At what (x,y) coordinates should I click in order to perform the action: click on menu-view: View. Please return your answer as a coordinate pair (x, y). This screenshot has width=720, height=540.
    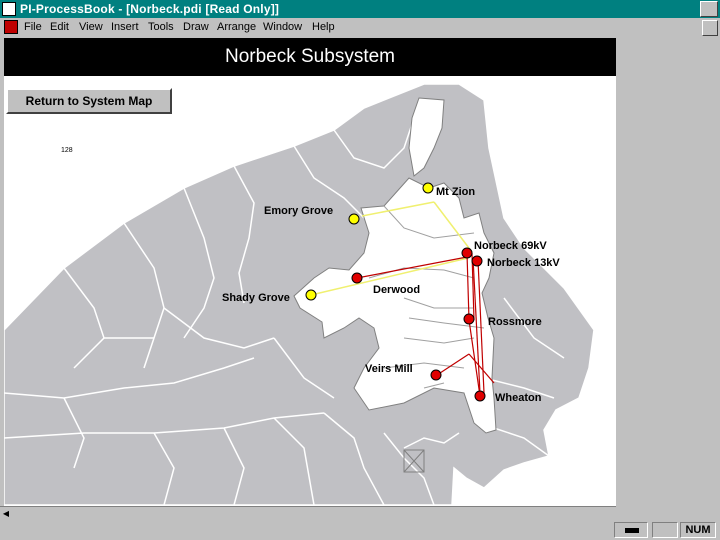
    Looking at the image, I should click on (91, 27).